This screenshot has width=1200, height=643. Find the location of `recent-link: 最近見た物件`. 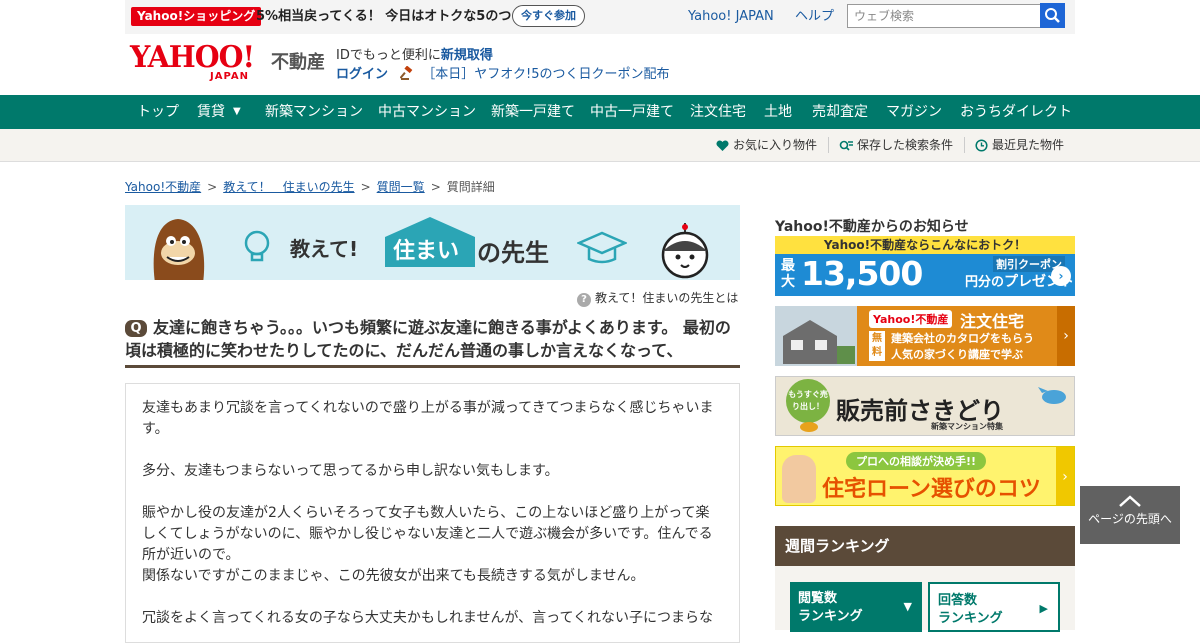

recent-link: 最近見た物件 is located at coordinates (1019, 145).